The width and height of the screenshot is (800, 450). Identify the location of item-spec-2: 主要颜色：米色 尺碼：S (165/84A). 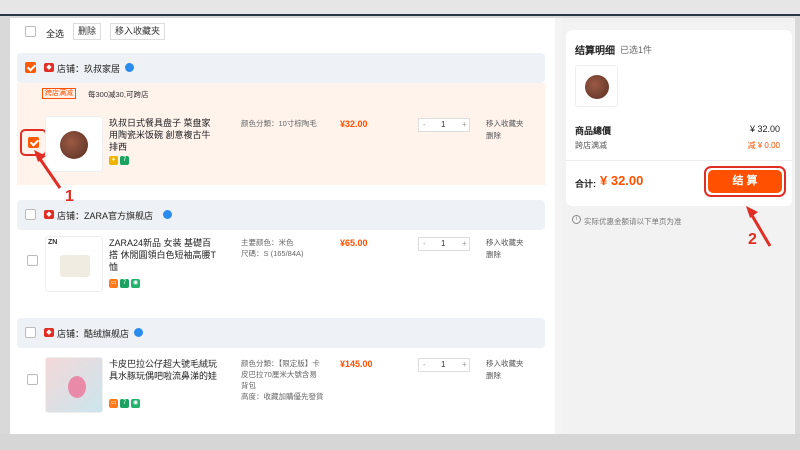
(272, 248).